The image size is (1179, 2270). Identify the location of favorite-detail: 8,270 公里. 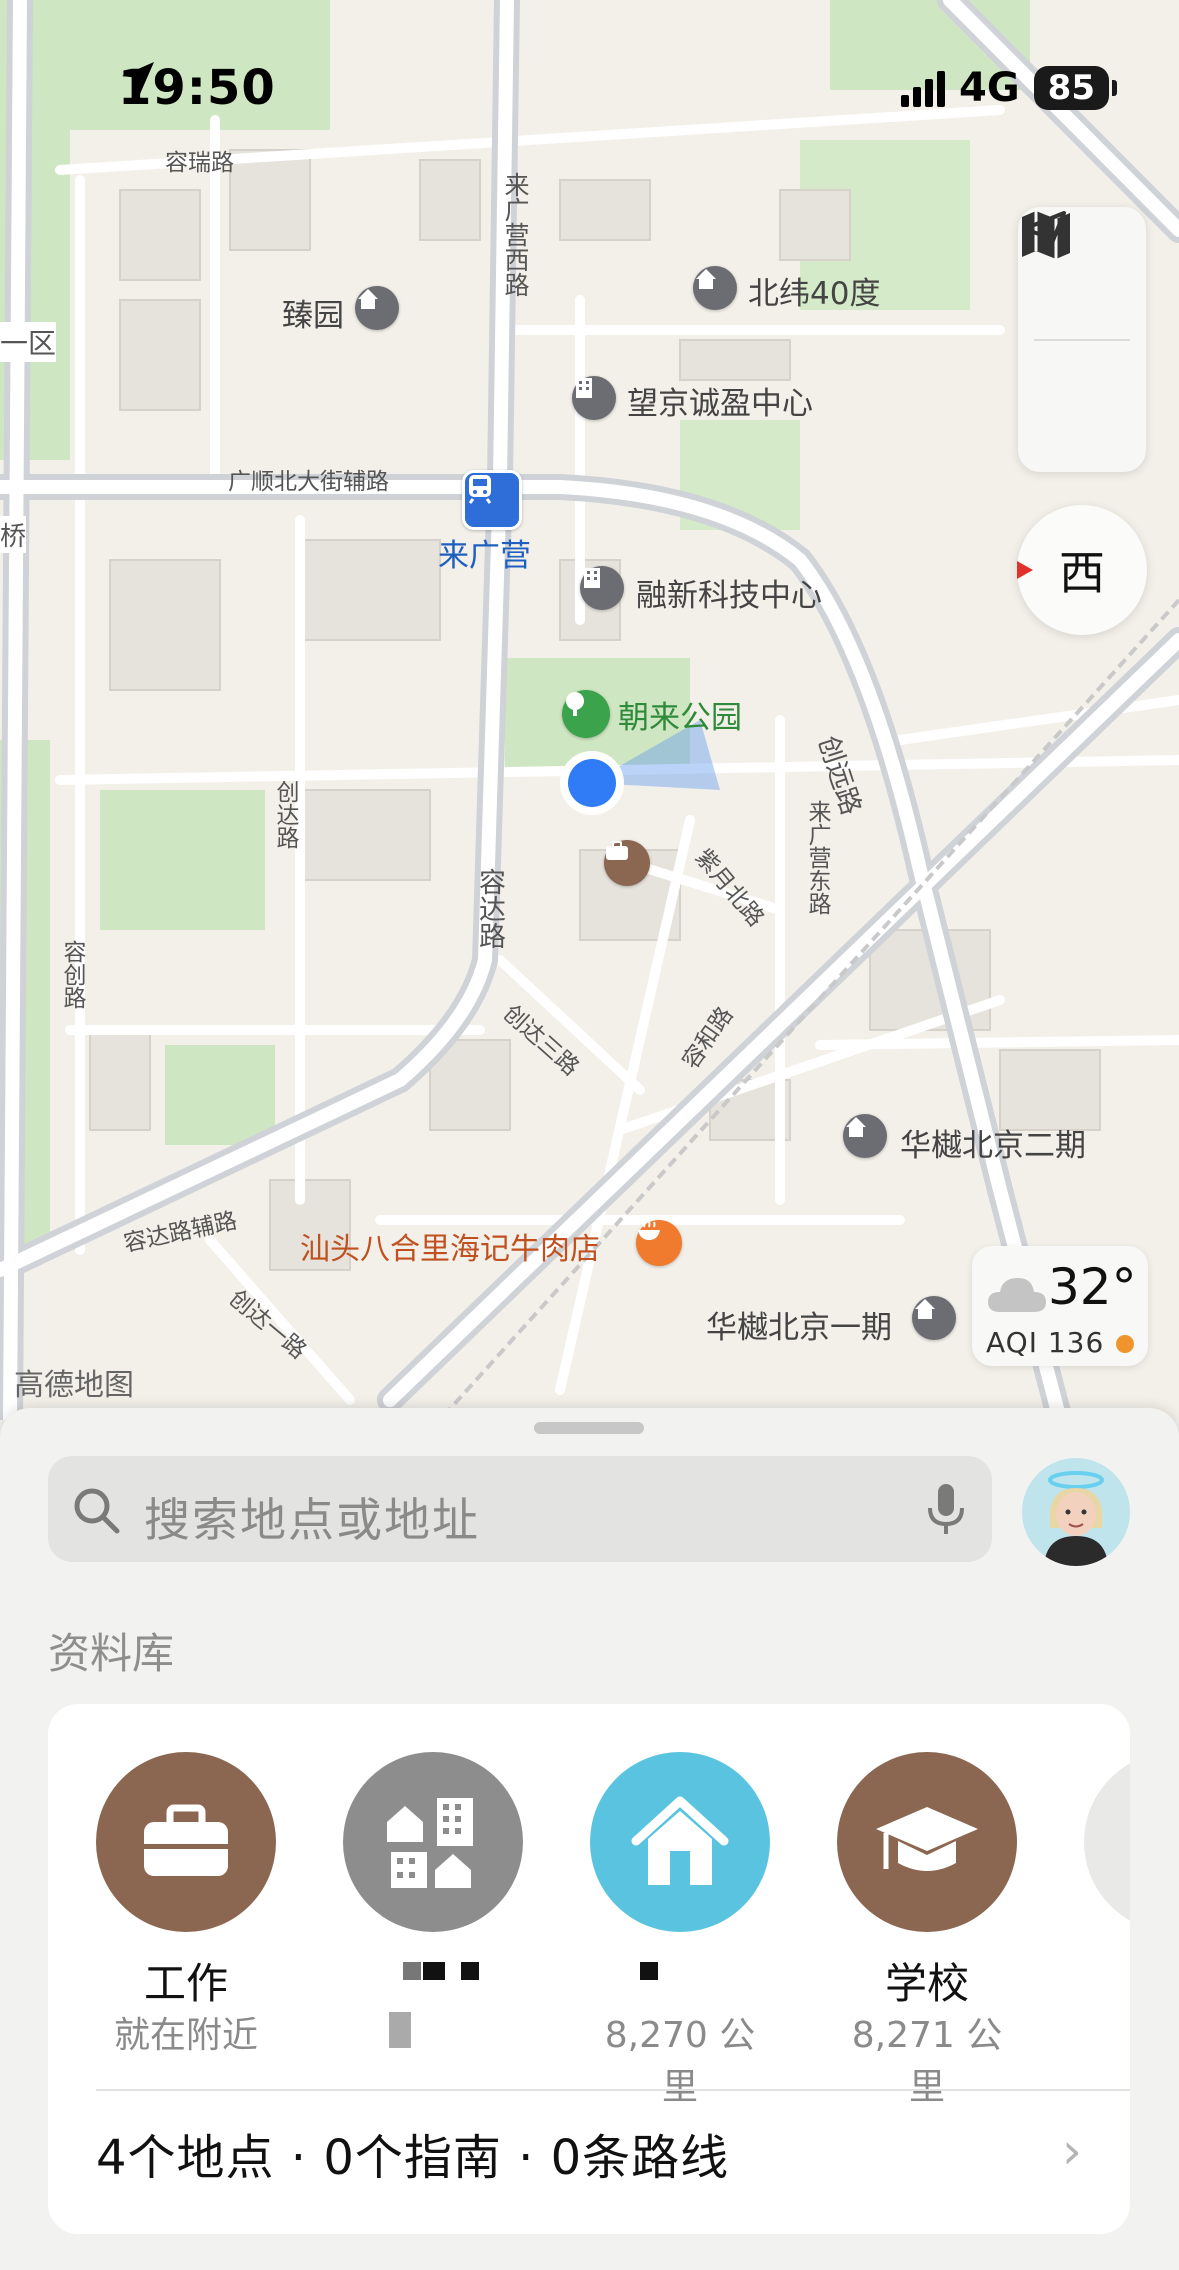
(680, 2061).